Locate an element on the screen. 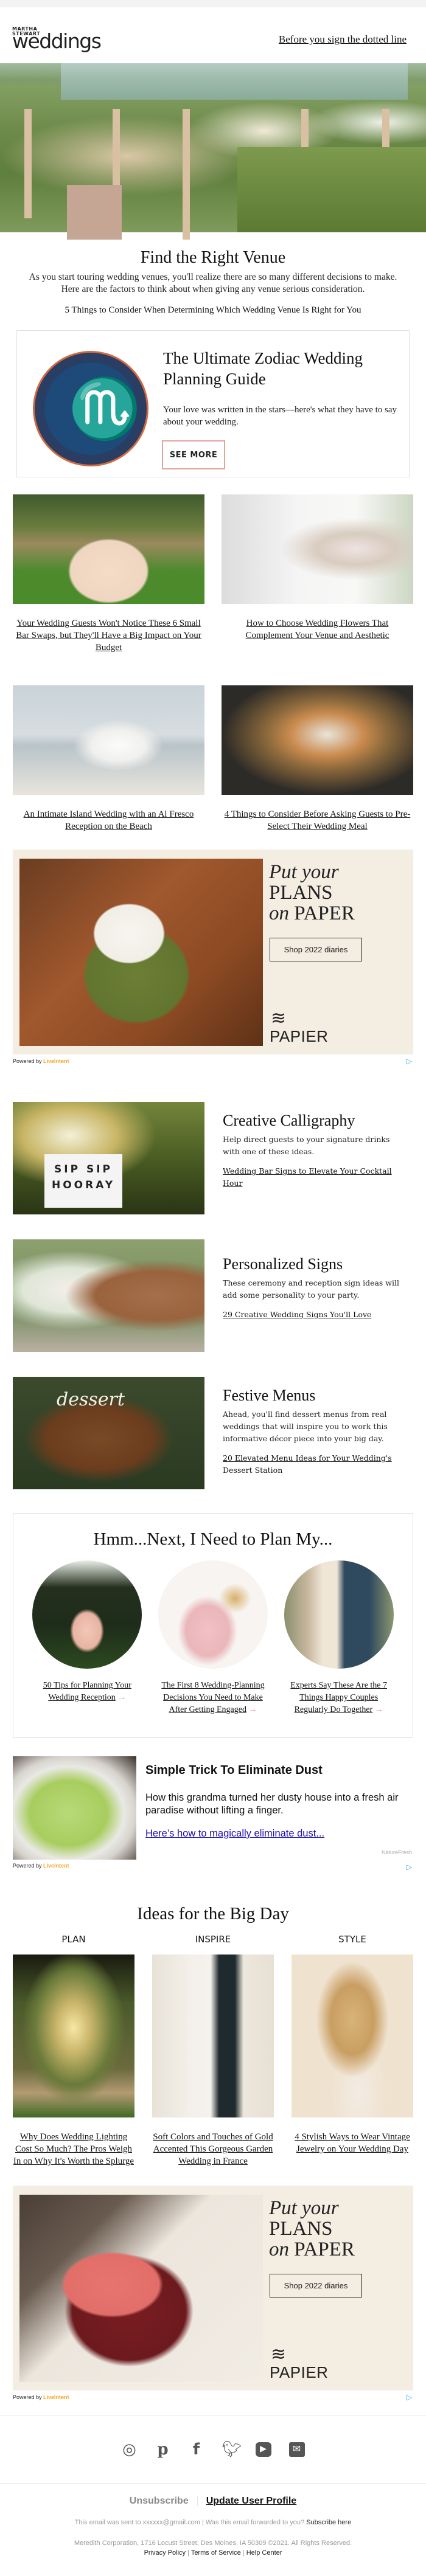  zodiac-image: ♏ is located at coordinates (90, 408).